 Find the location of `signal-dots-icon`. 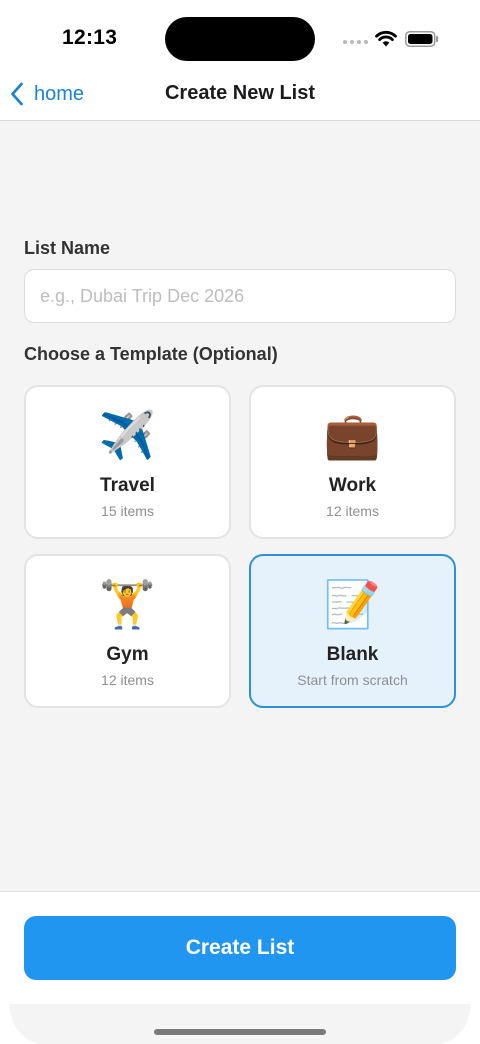

signal-dots-icon is located at coordinates (355, 42).